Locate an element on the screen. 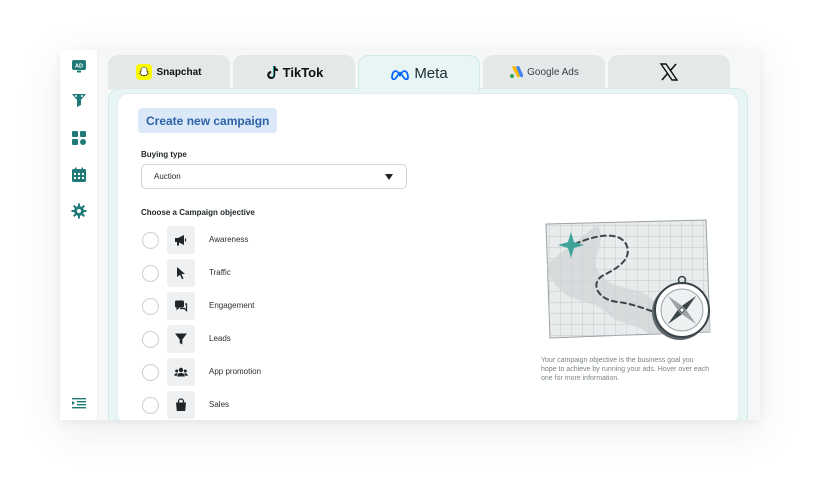 This screenshot has width=820, height=491. ad-icon: AD is located at coordinates (79, 66).